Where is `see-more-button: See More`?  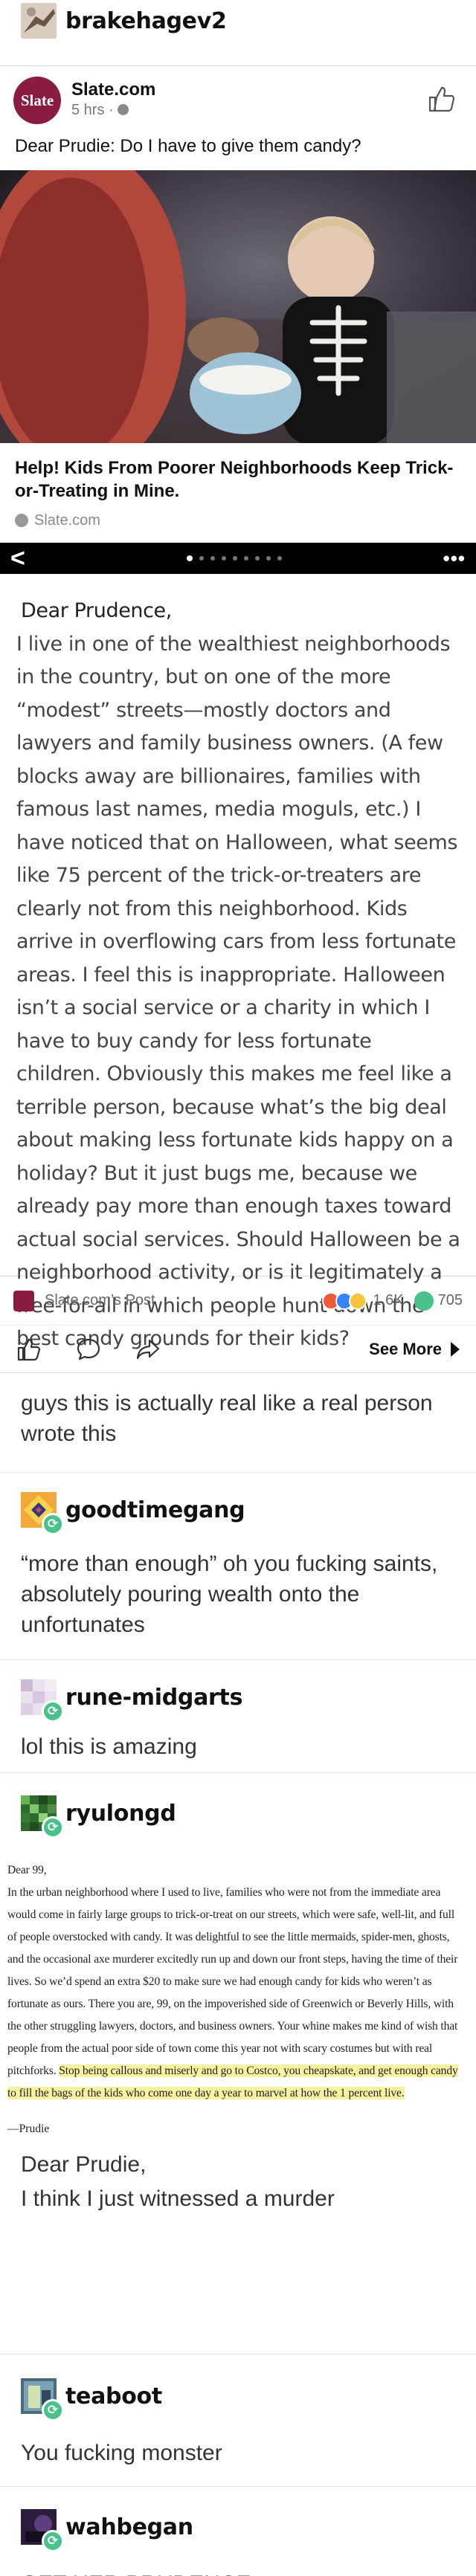 see-more-button: See More is located at coordinates (414, 1349).